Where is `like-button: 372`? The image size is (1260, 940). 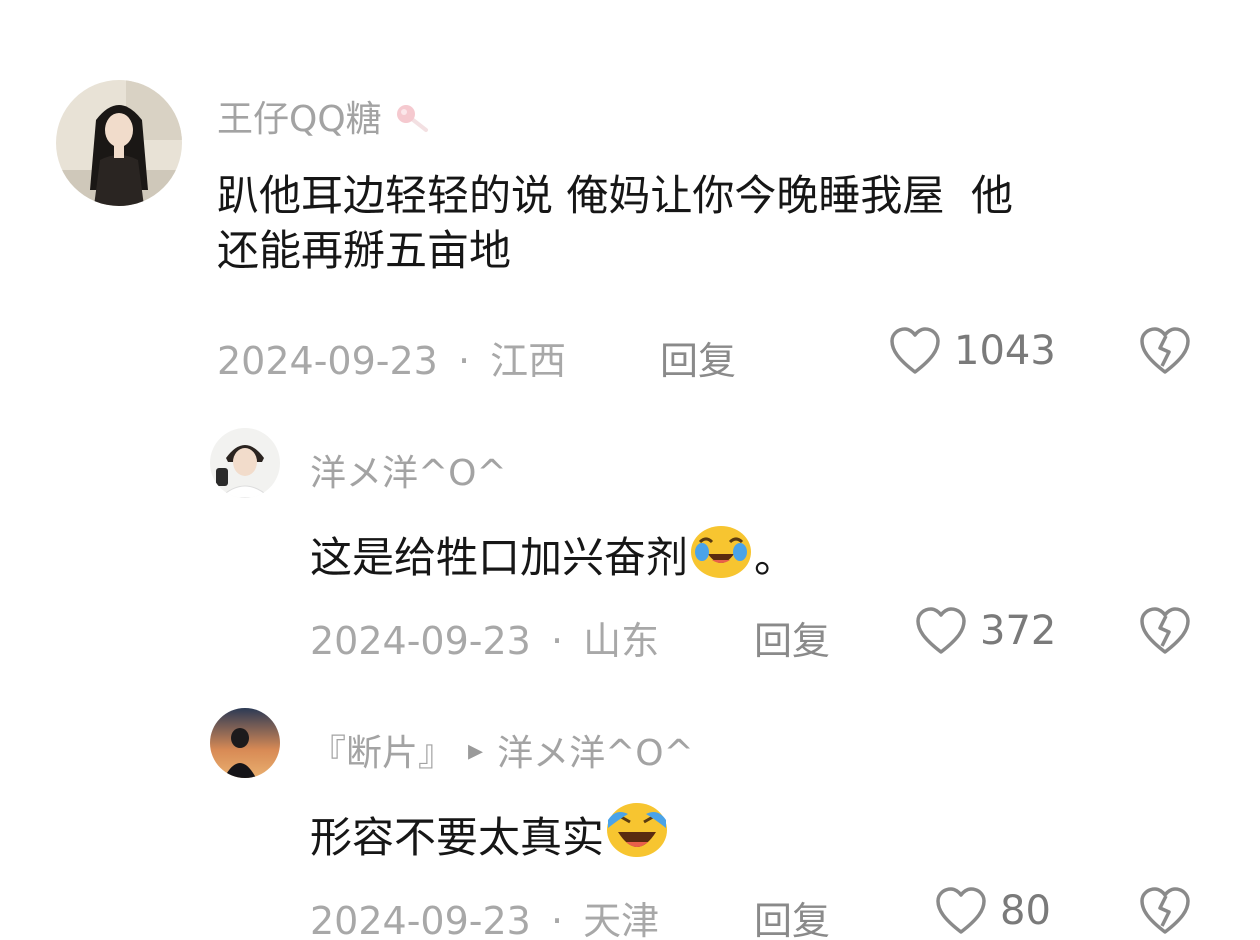 like-button: 372 is located at coordinates (985, 631).